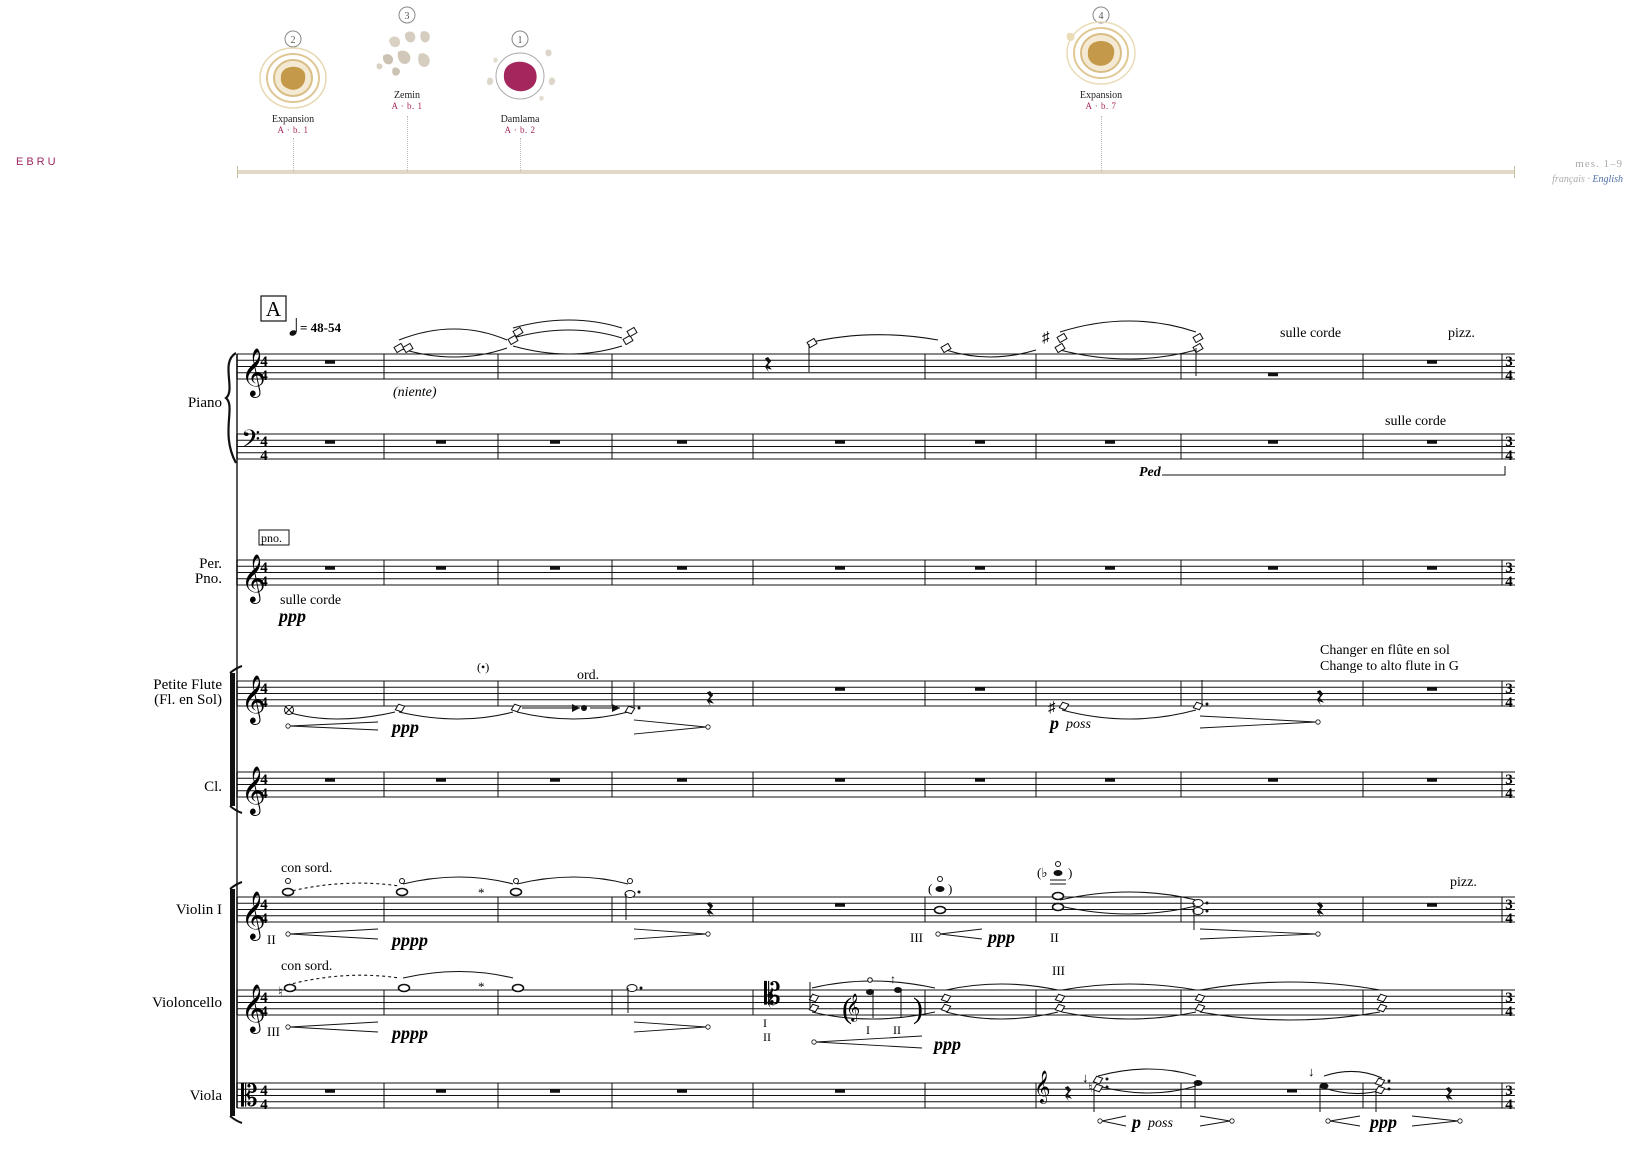  What do you see at coordinates (409, 1033) in the screenshot?
I see `dynamic-pppp: pppp` at bounding box center [409, 1033].